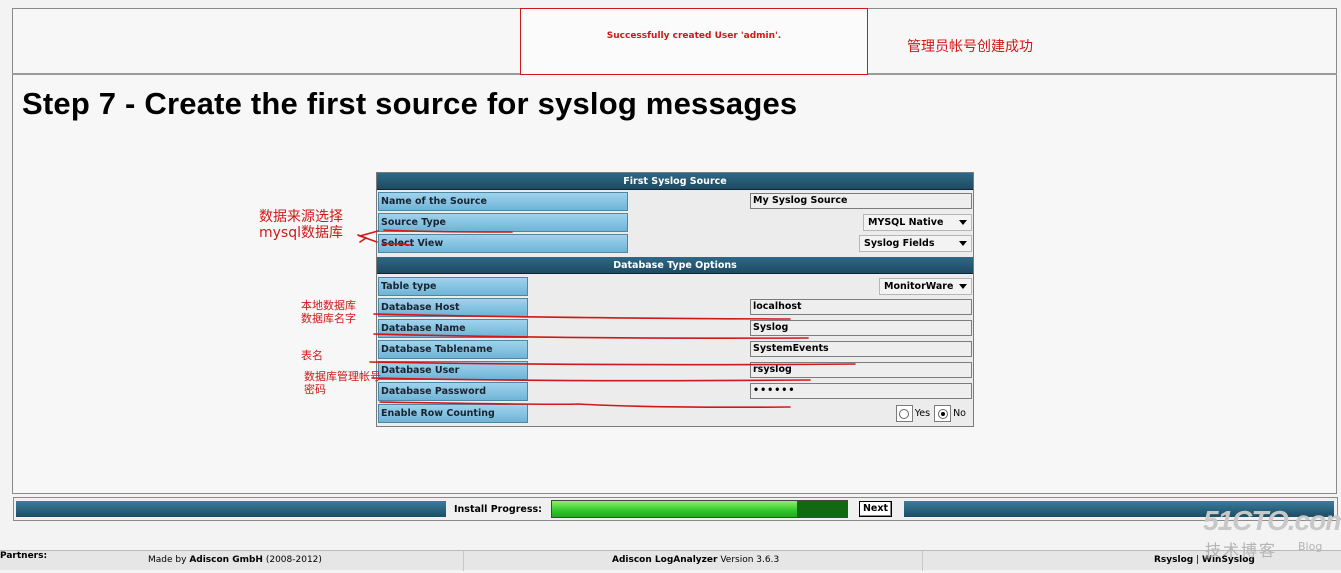 The width and height of the screenshot is (1341, 573). I want to click on annotation-db-host: 本地数据库 数据库名字, so click(328, 312).